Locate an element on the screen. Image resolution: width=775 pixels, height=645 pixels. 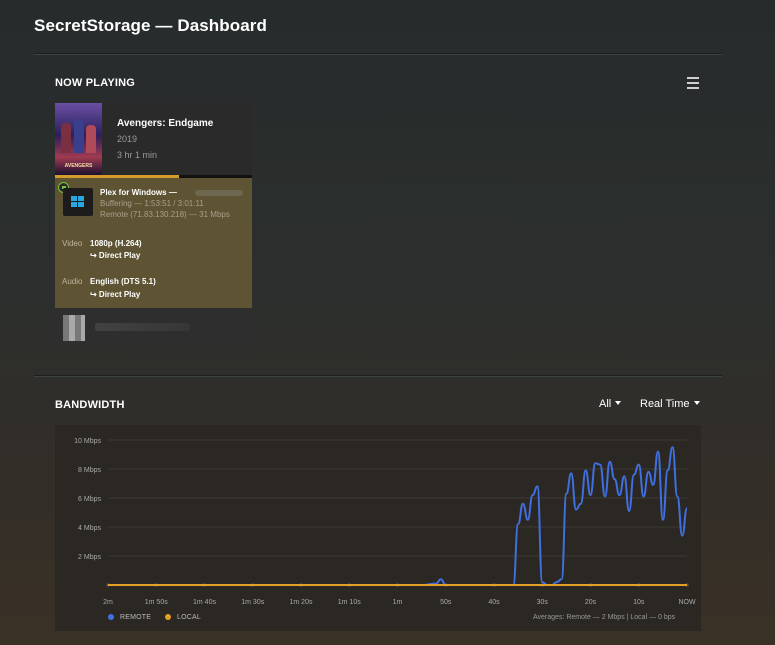
audio-label: Audio is located at coordinates (72, 281).